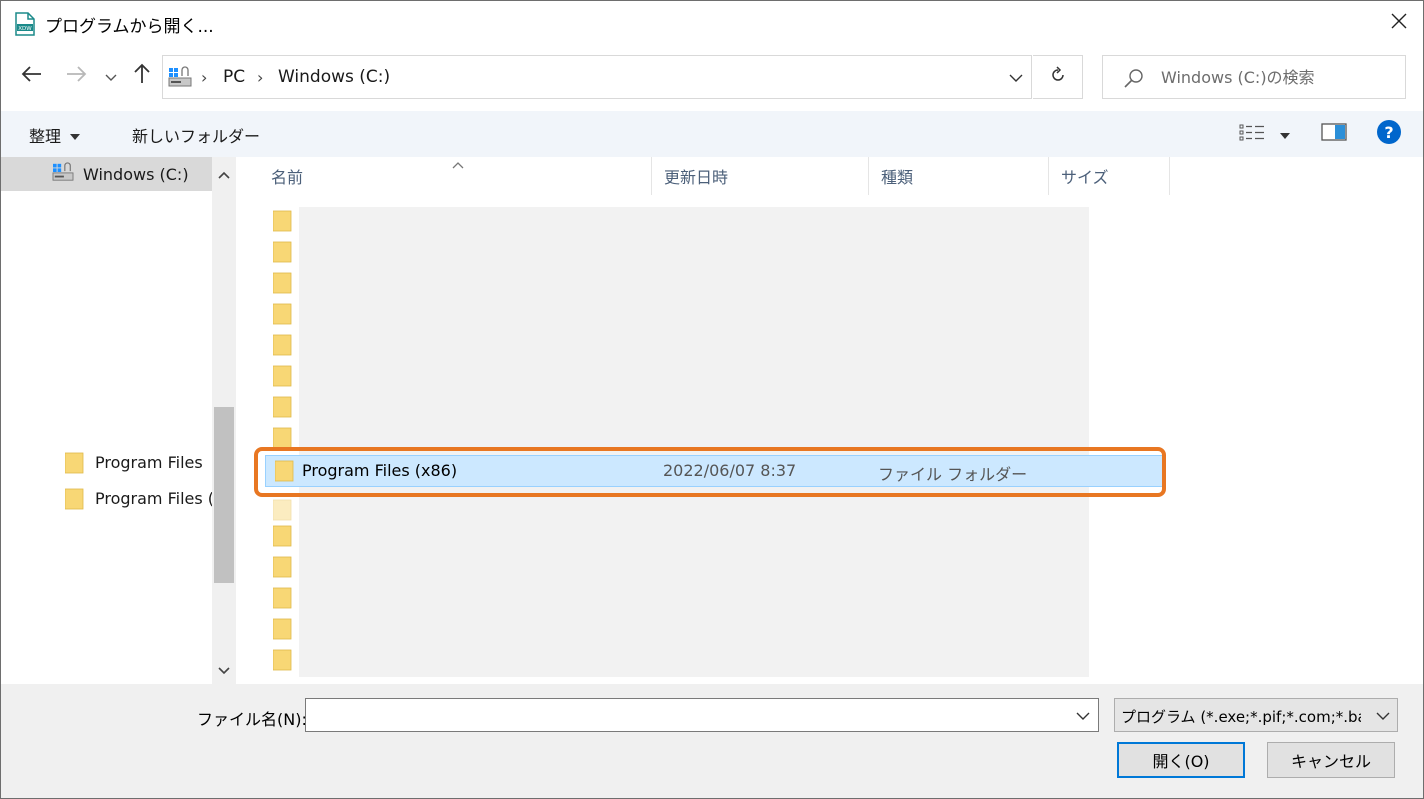 This screenshot has width=1424, height=799. I want to click on help-icon: ?, so click(1389, 134).